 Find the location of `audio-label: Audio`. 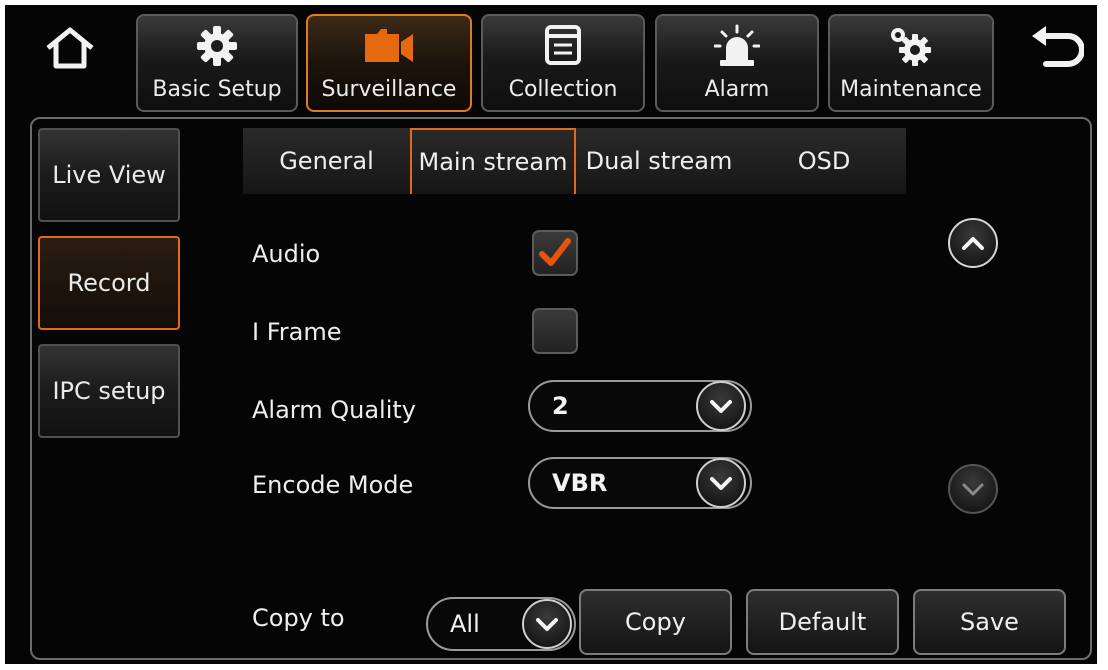

audio-label: Audio is located at coordinates (286, 254).